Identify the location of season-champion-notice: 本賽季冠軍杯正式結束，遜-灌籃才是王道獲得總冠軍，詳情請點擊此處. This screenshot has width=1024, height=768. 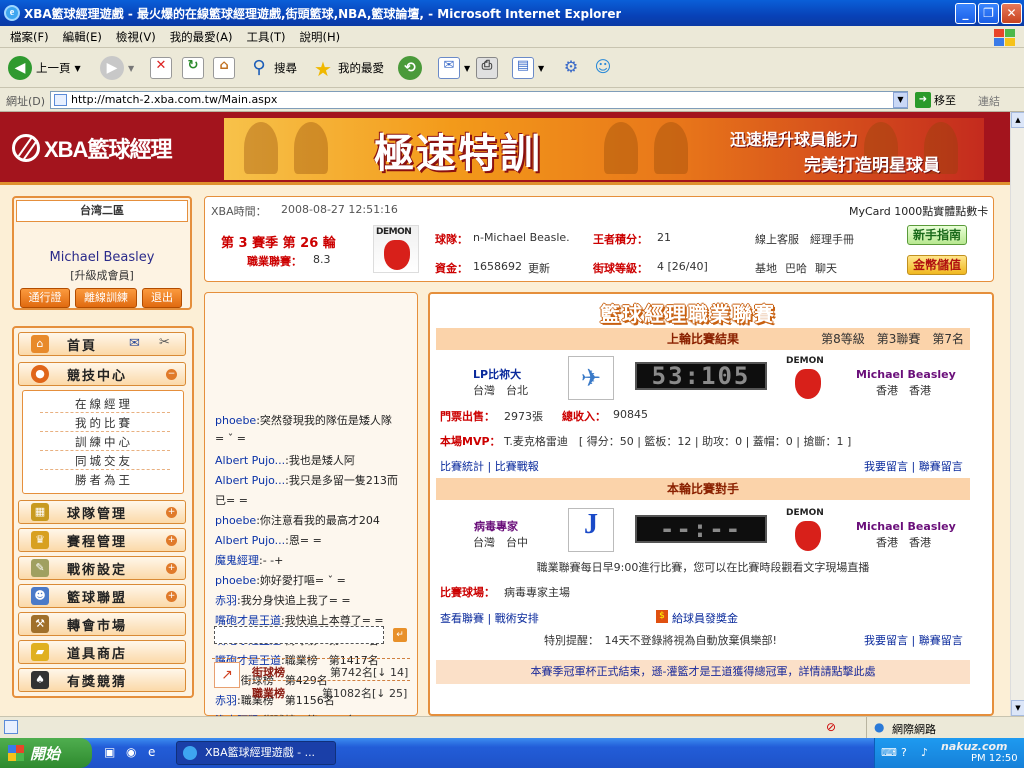
(703, 672).